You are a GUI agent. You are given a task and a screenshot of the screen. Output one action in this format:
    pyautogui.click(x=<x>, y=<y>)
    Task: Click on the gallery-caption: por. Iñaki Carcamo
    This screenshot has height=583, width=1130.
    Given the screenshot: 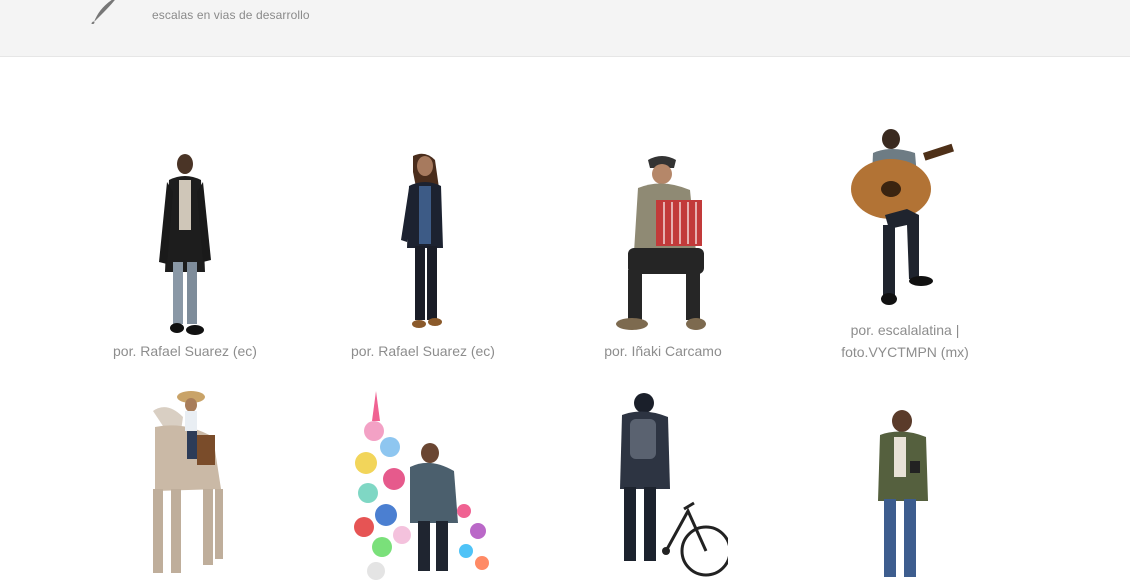 What is the action you would take?
    pyautogui.click(x=663, y=351)
    